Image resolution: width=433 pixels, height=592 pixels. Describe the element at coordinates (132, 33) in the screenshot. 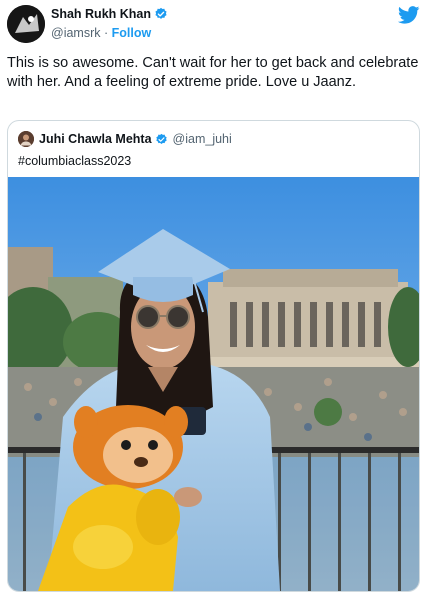

I see `follow-button: Follow` at that location.